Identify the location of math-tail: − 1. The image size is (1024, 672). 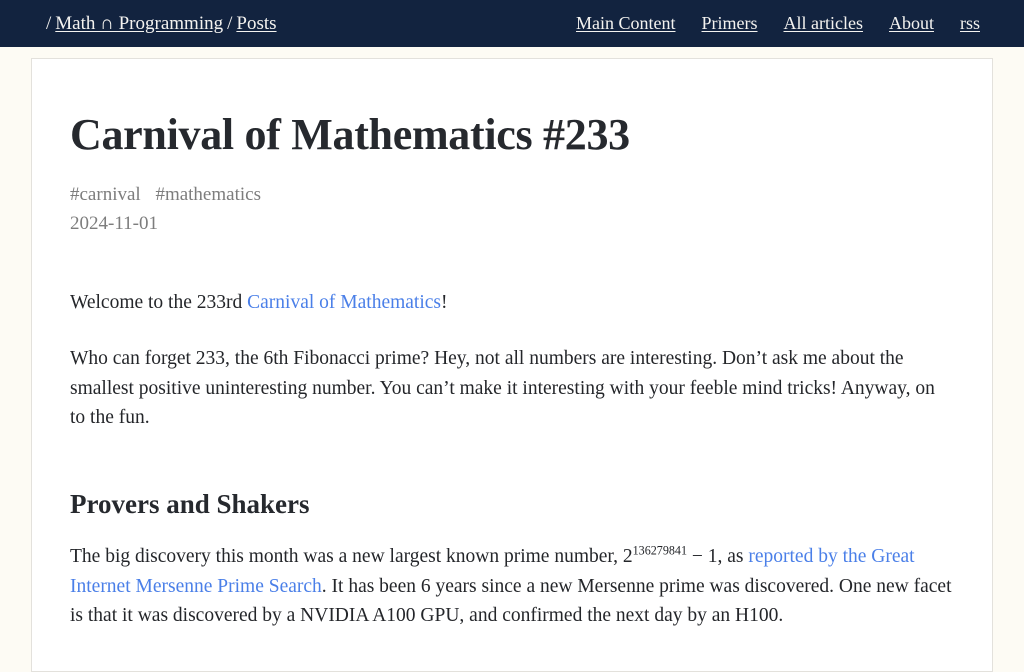
(702, 556).